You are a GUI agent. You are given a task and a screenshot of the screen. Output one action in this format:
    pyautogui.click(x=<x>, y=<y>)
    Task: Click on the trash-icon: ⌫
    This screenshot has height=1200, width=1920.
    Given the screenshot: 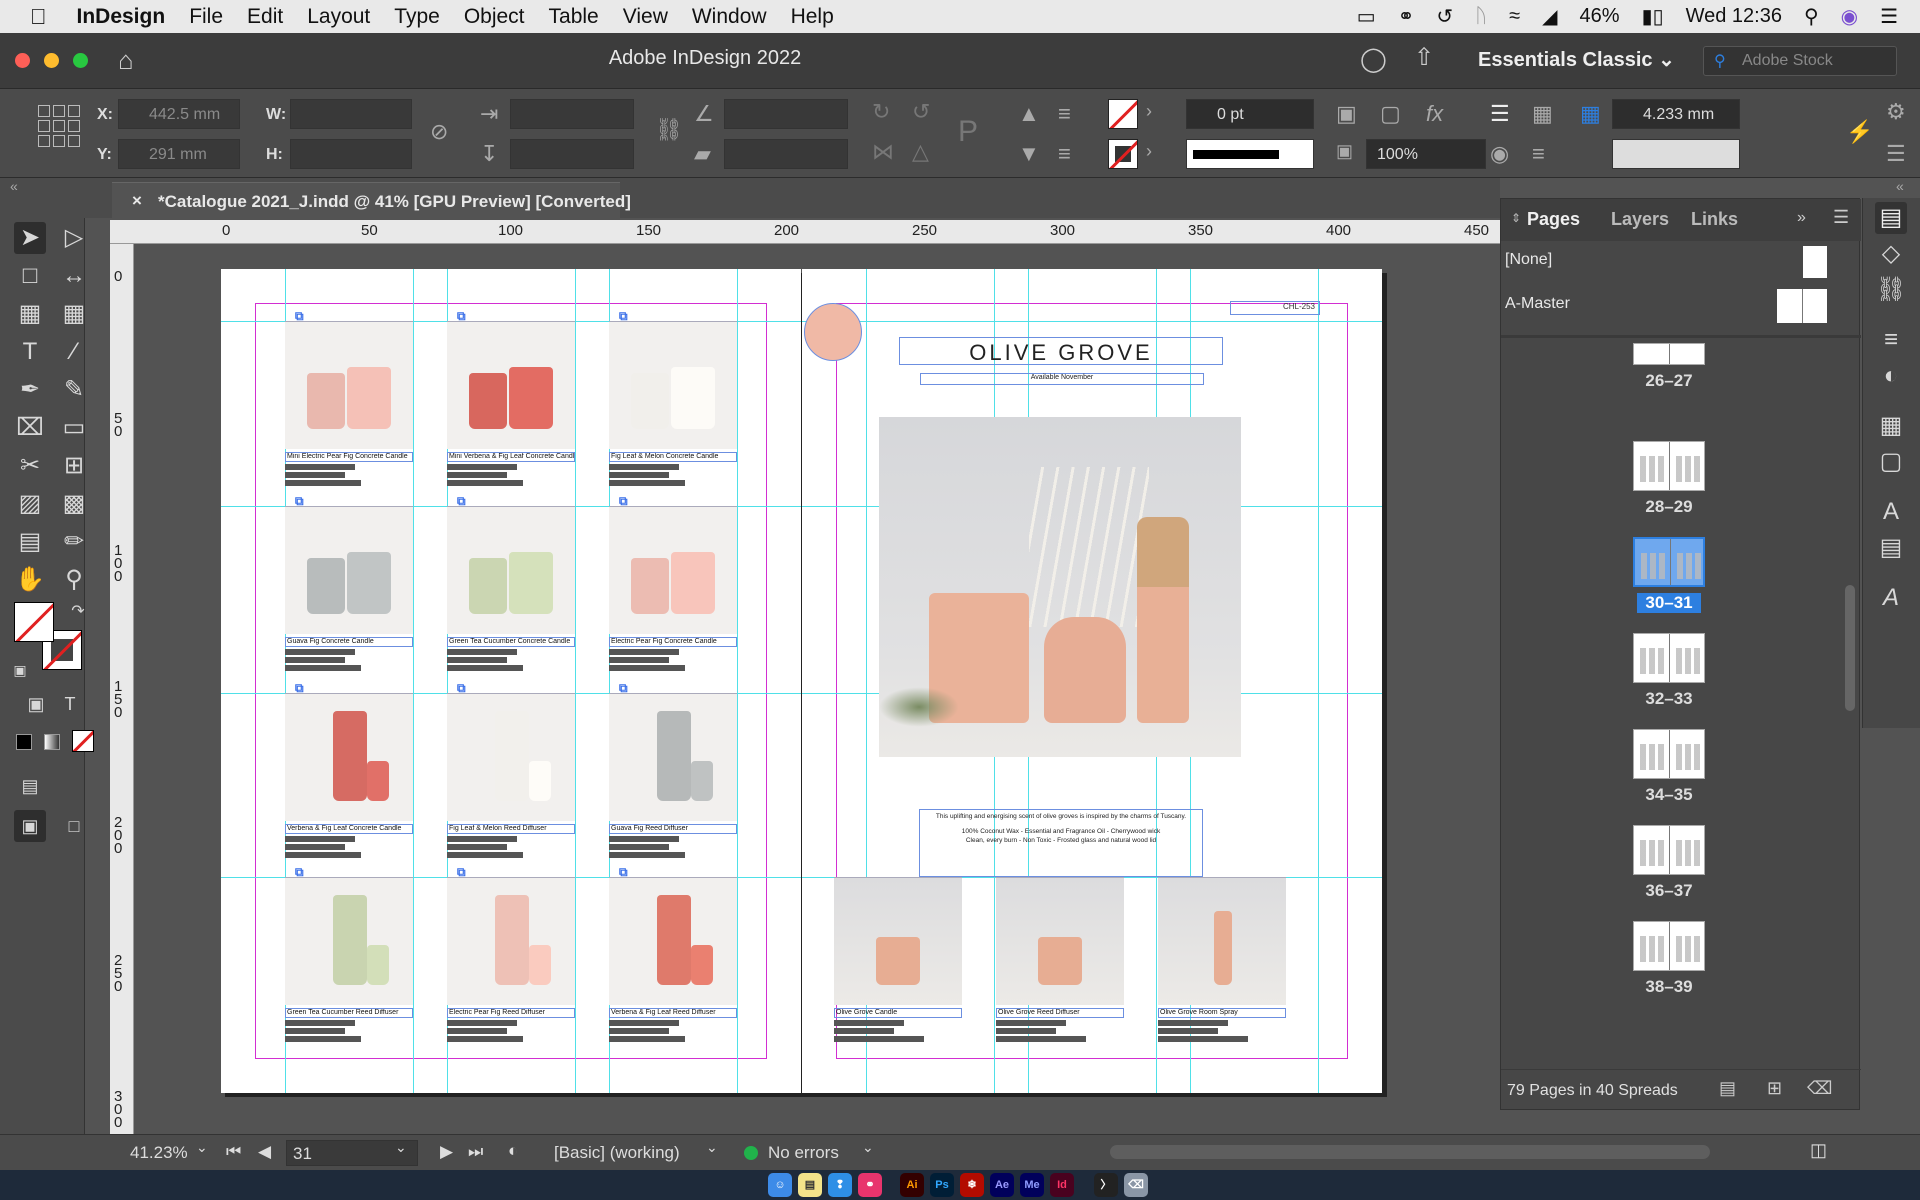 What is the action you would take?
    pyautogui.click(x=1136, y=1185)
    